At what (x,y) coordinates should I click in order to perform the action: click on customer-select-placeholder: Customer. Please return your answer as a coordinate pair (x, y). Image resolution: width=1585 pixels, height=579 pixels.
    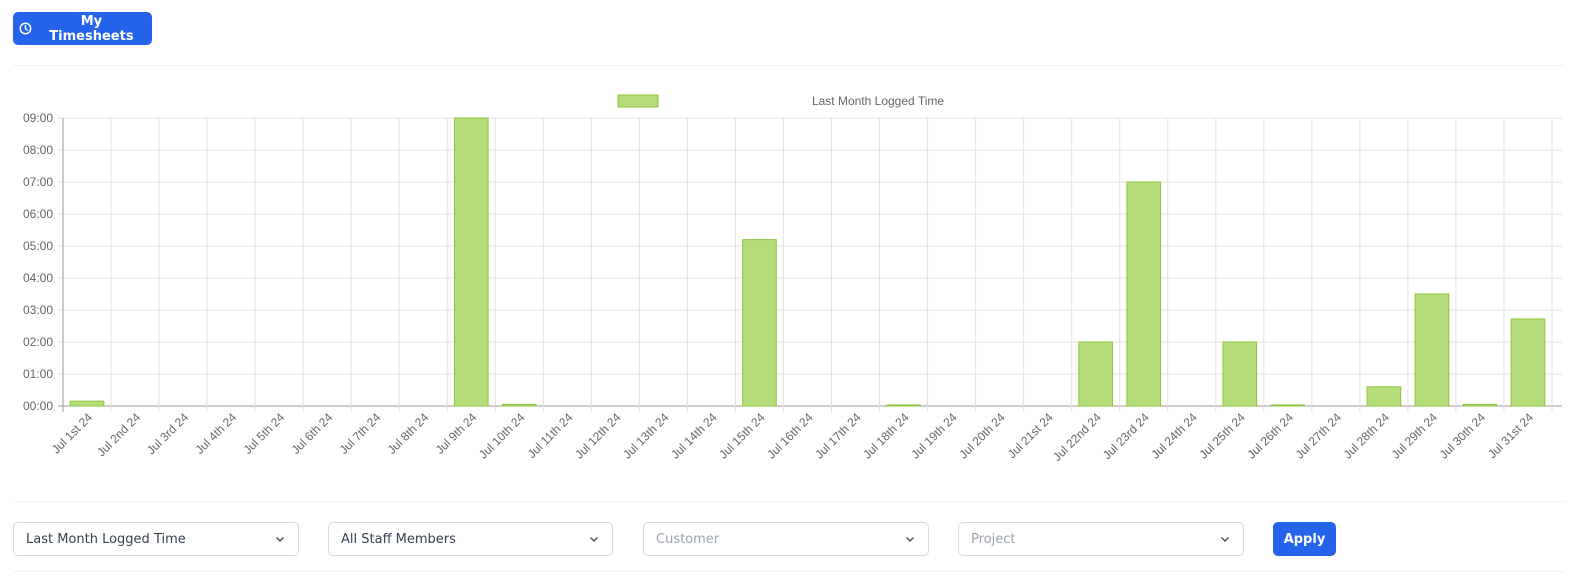
    Looking at the image, I should click on (688, 539).